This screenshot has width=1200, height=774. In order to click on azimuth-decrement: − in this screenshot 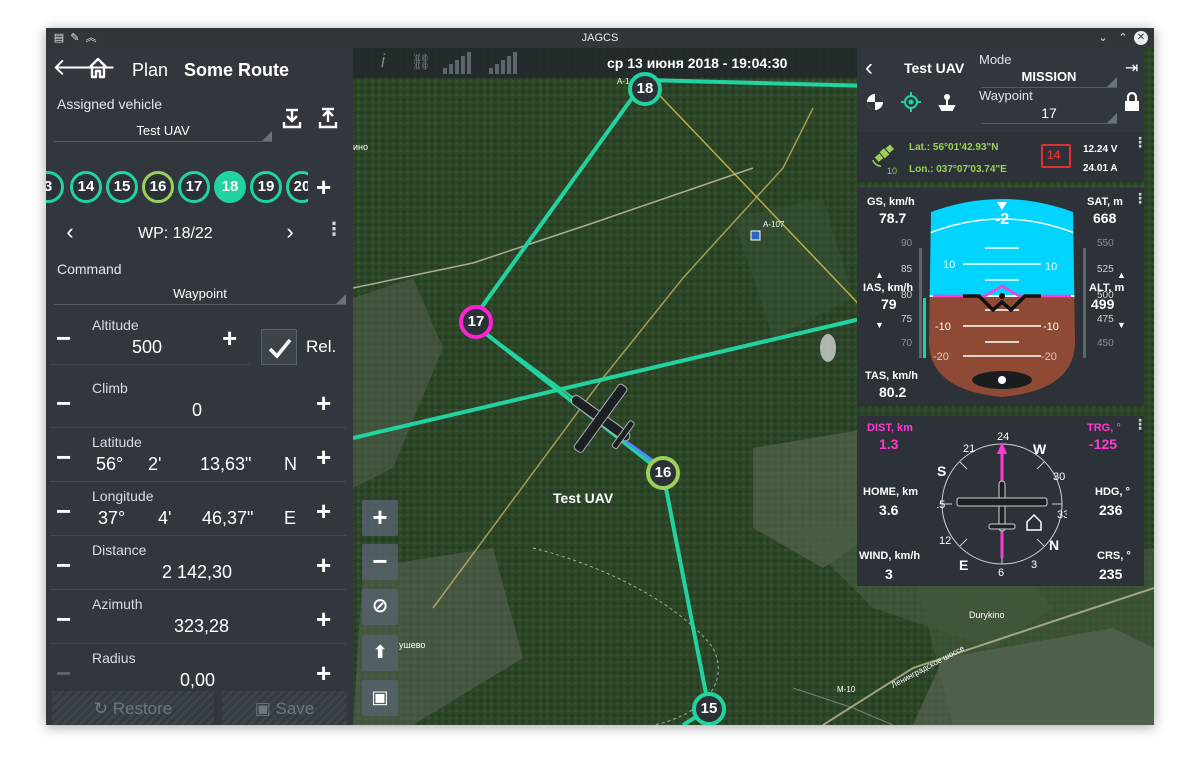, I will do `click(63, 619)`.